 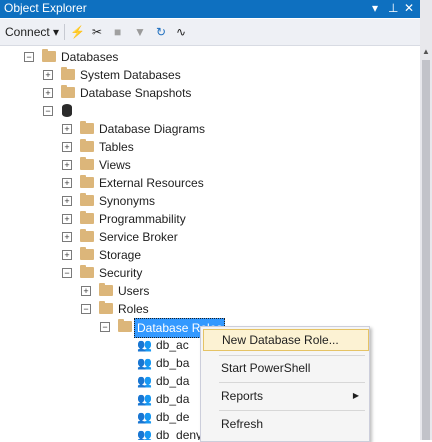 I want to click on menu-item-refresh: Refresh, so click(x=285, y=424).